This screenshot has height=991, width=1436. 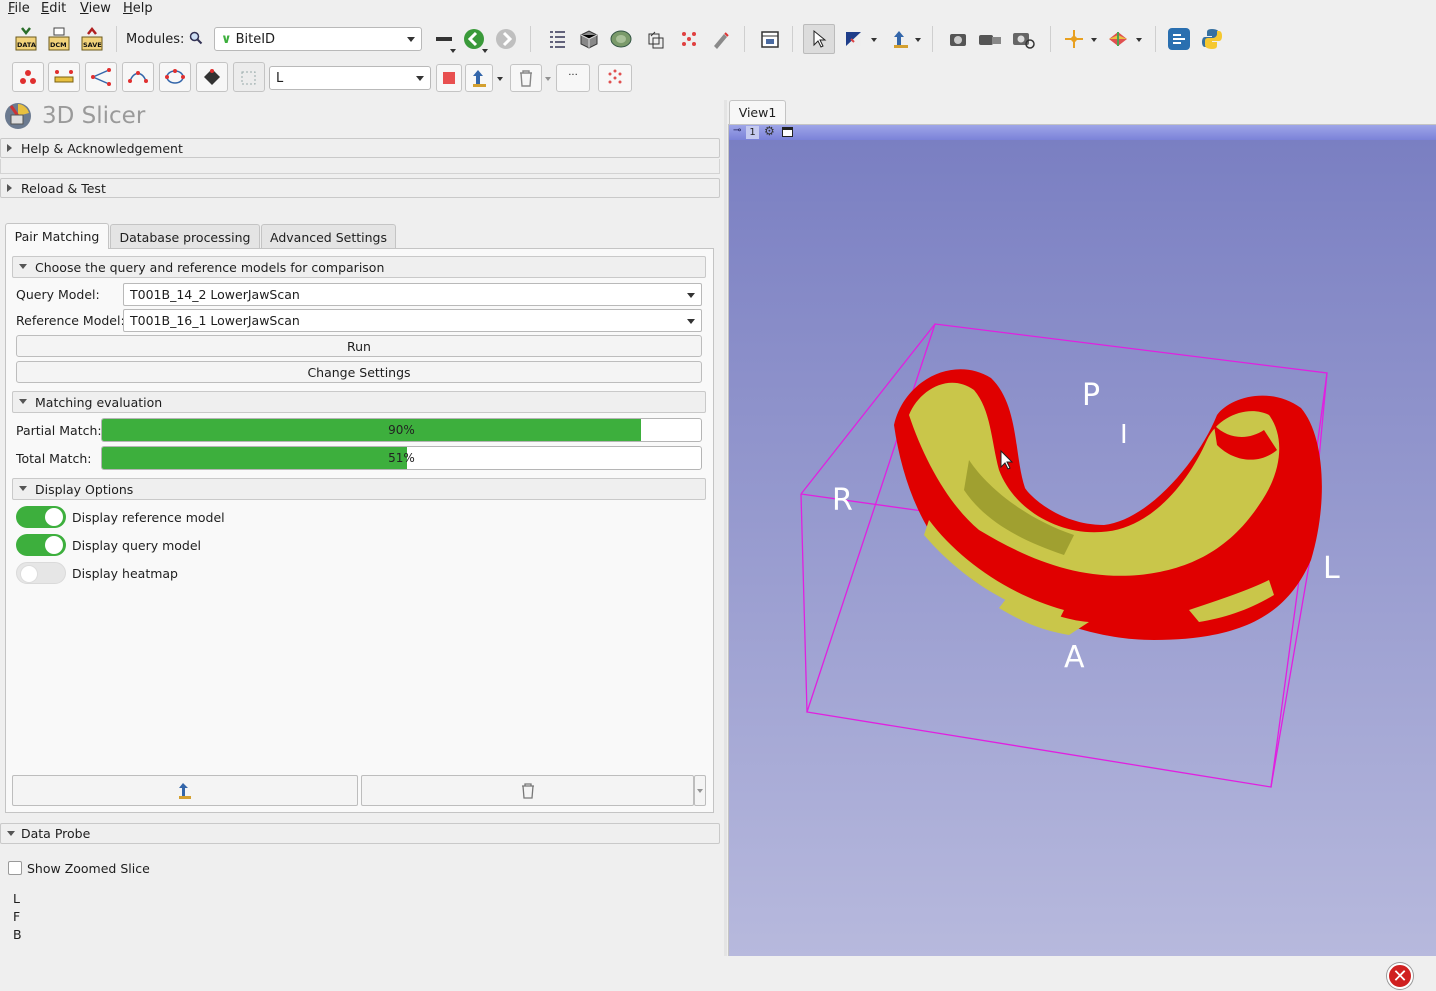 What do you see at coordinates (138, 77) in the screenshot?
I see `curve-markup-button` at bounding box center [138, 77].